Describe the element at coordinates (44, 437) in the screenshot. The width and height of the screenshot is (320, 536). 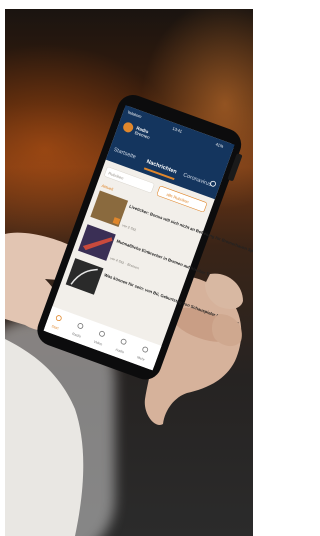
I see `left-forearm` at that location.